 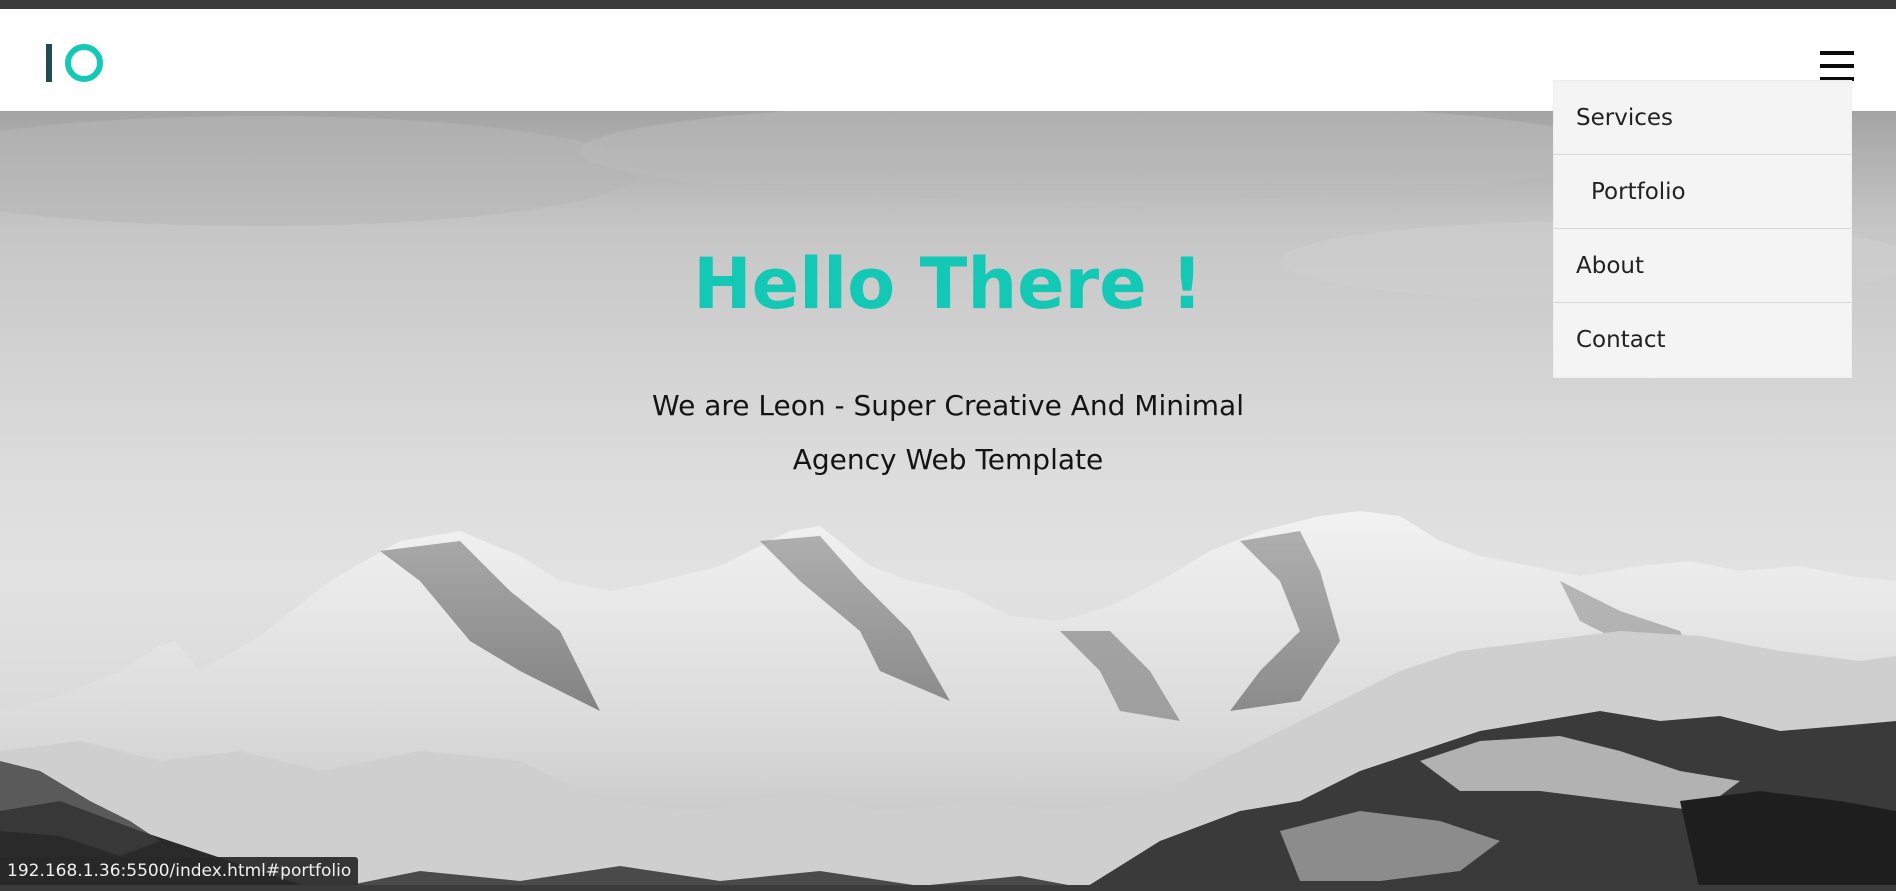 I want to click on logo, so click(x=76, y=64).